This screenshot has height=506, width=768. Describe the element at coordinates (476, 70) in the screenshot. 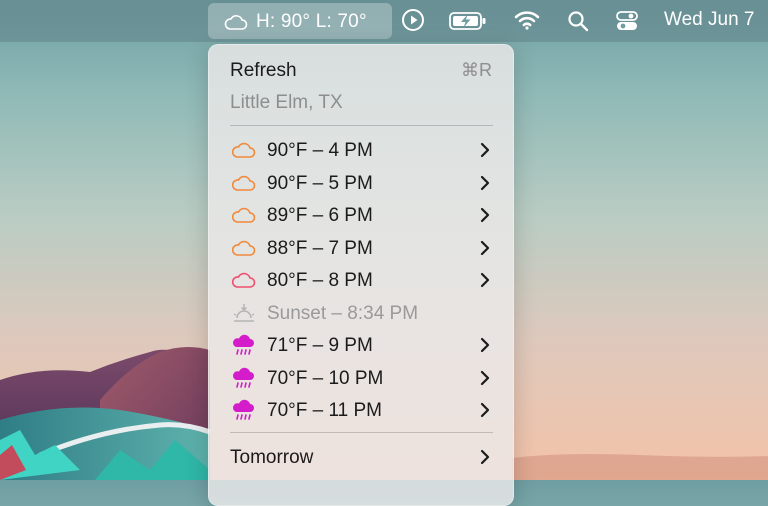

I see `refresh-shortcut: ⌘R` at that location.